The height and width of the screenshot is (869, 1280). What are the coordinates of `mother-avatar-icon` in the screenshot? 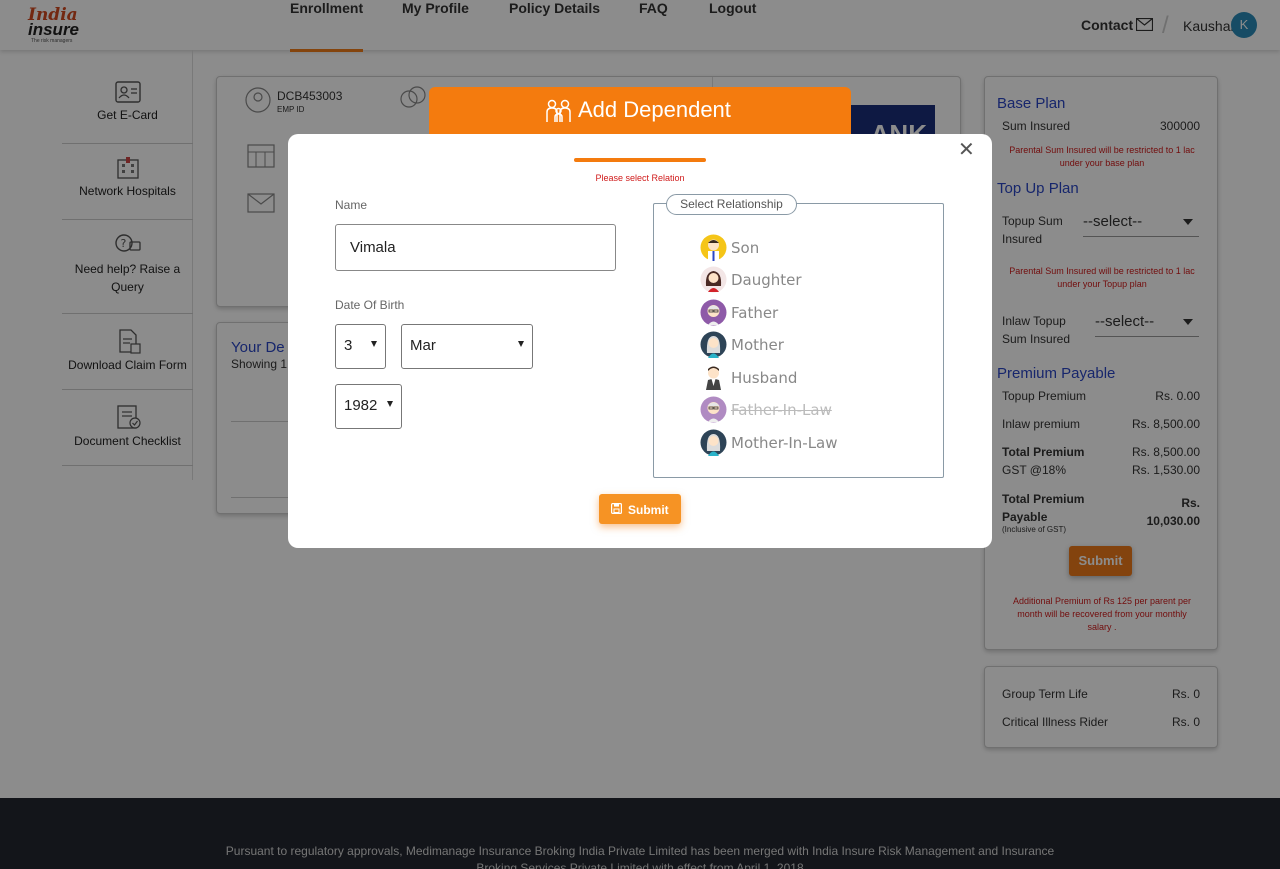 It's located at (713, 344).